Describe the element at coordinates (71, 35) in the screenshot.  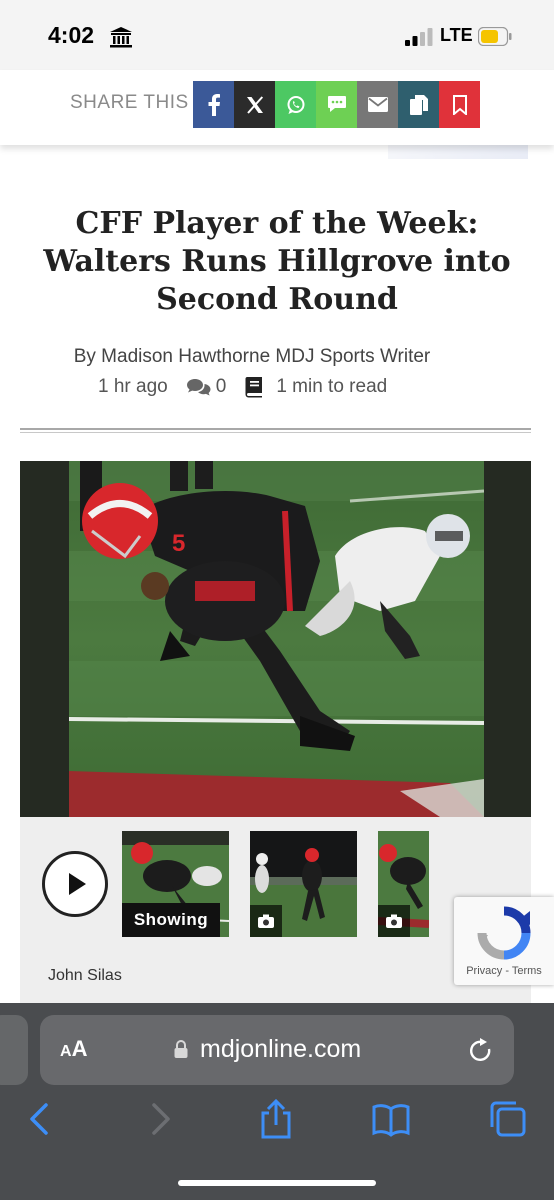
I see `status-time: 4:02` at that location.